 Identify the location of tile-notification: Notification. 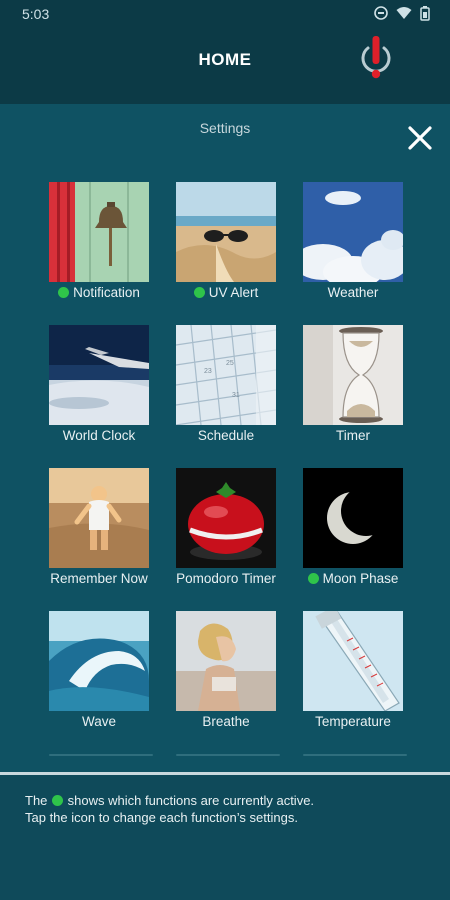
(99, 251).